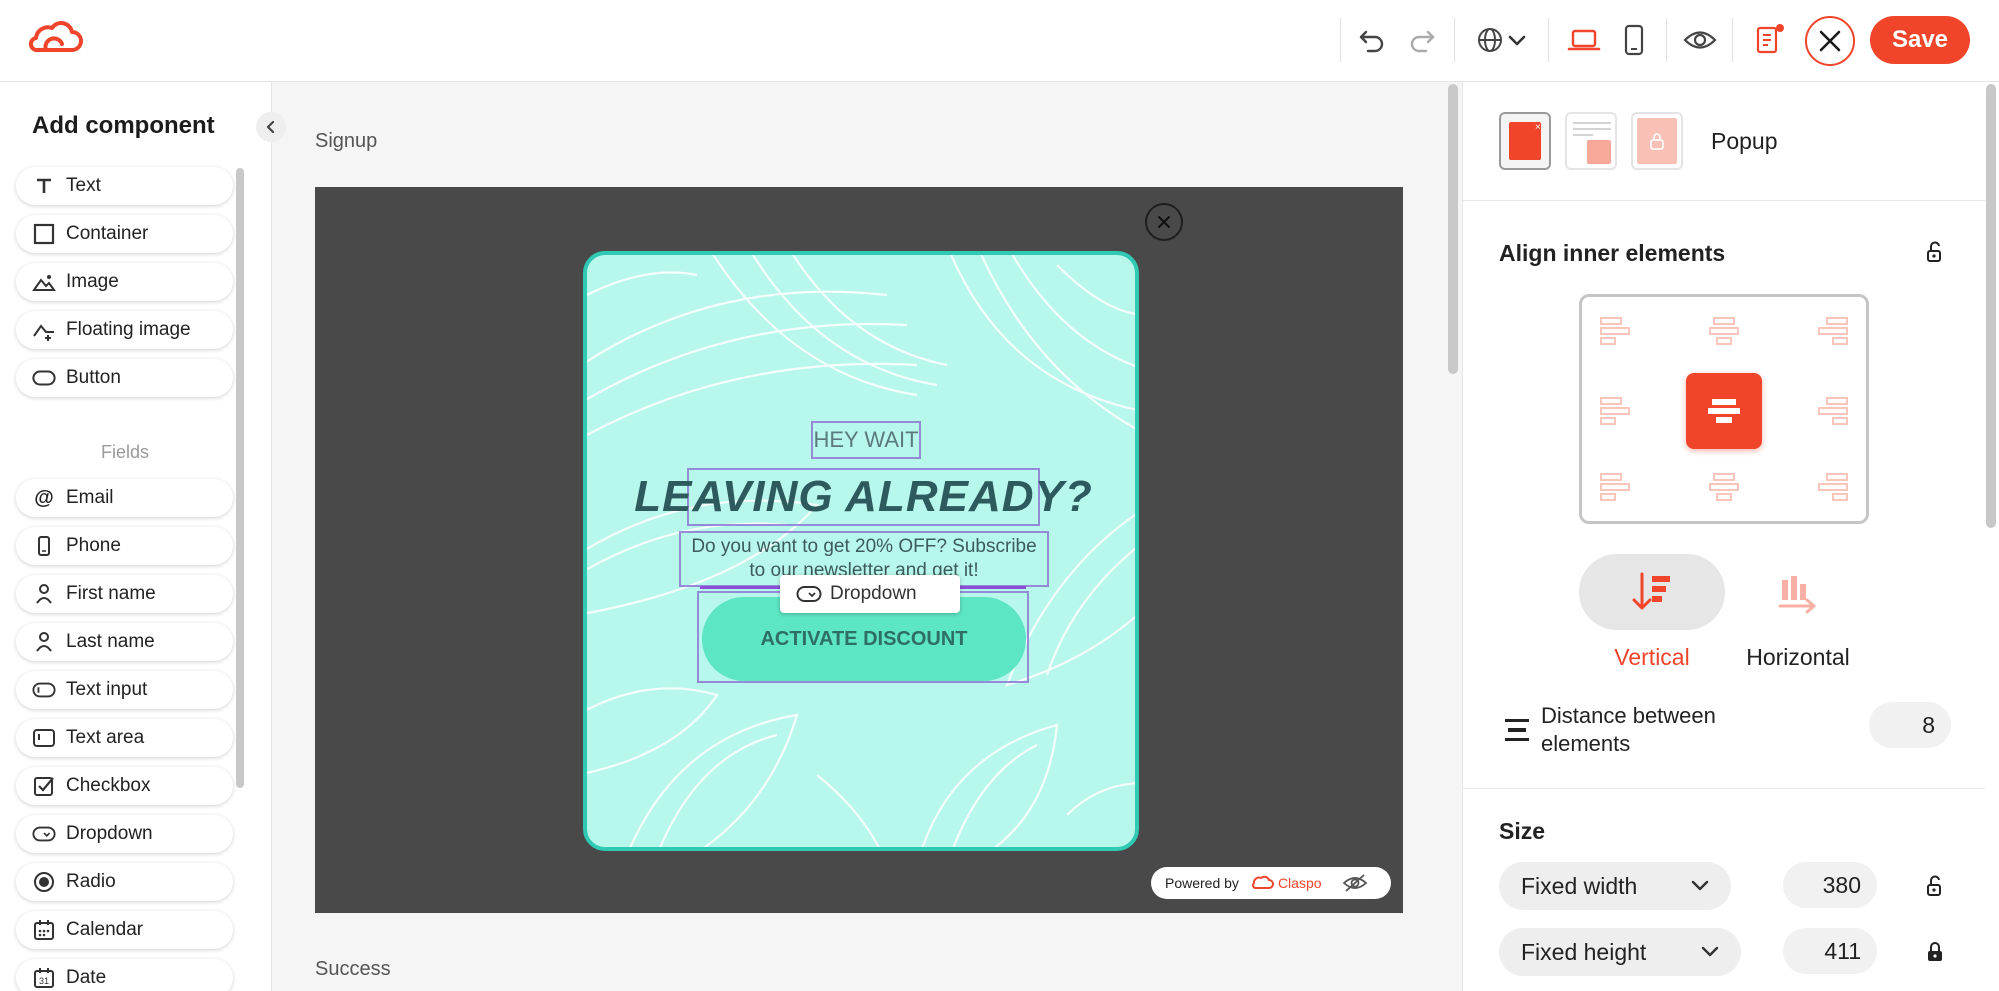  I want to click on canvas-scrollbar, so click(1453, 229).